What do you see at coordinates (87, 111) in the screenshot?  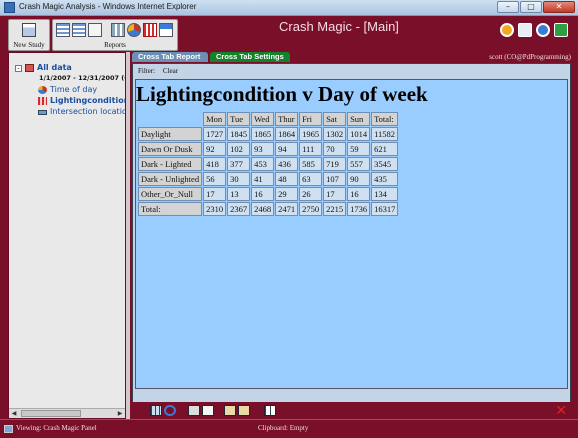 I see `tree-item-label: Intersection locationlist` at bounding box center [87, 111].